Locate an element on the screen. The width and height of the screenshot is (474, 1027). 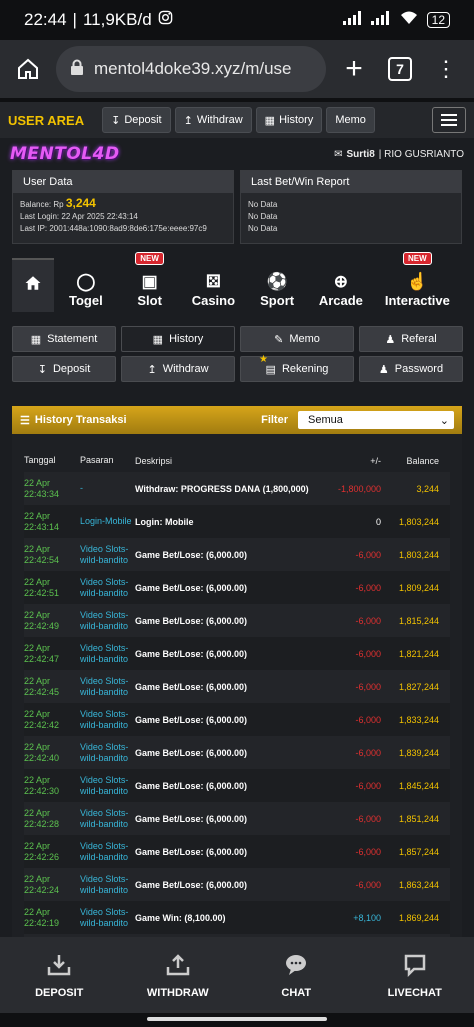
password-button: ♟ Password is located at coordinates (411, 369).